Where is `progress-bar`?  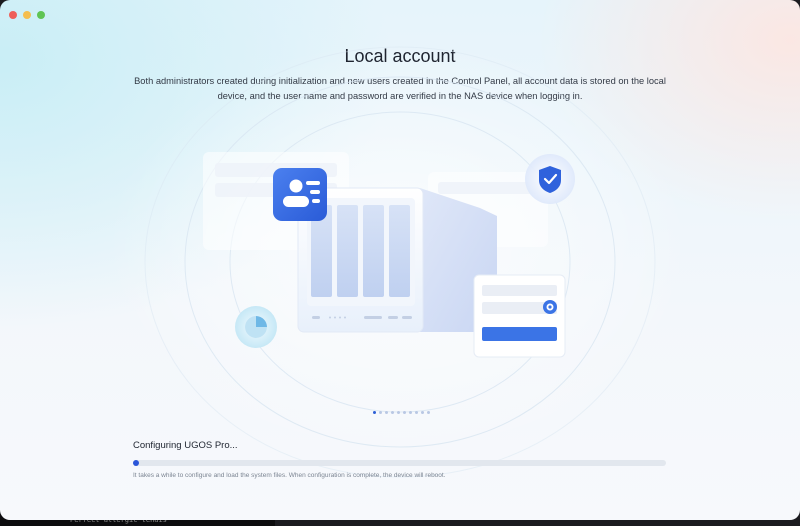 progress-bar is located at coordinates (399, 463).